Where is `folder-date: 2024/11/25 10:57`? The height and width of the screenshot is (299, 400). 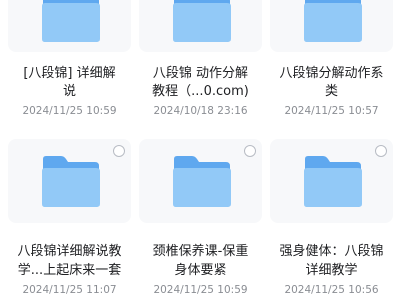 folder-date: 2024/11/25 10:57 is located at coordinates (331, 111).